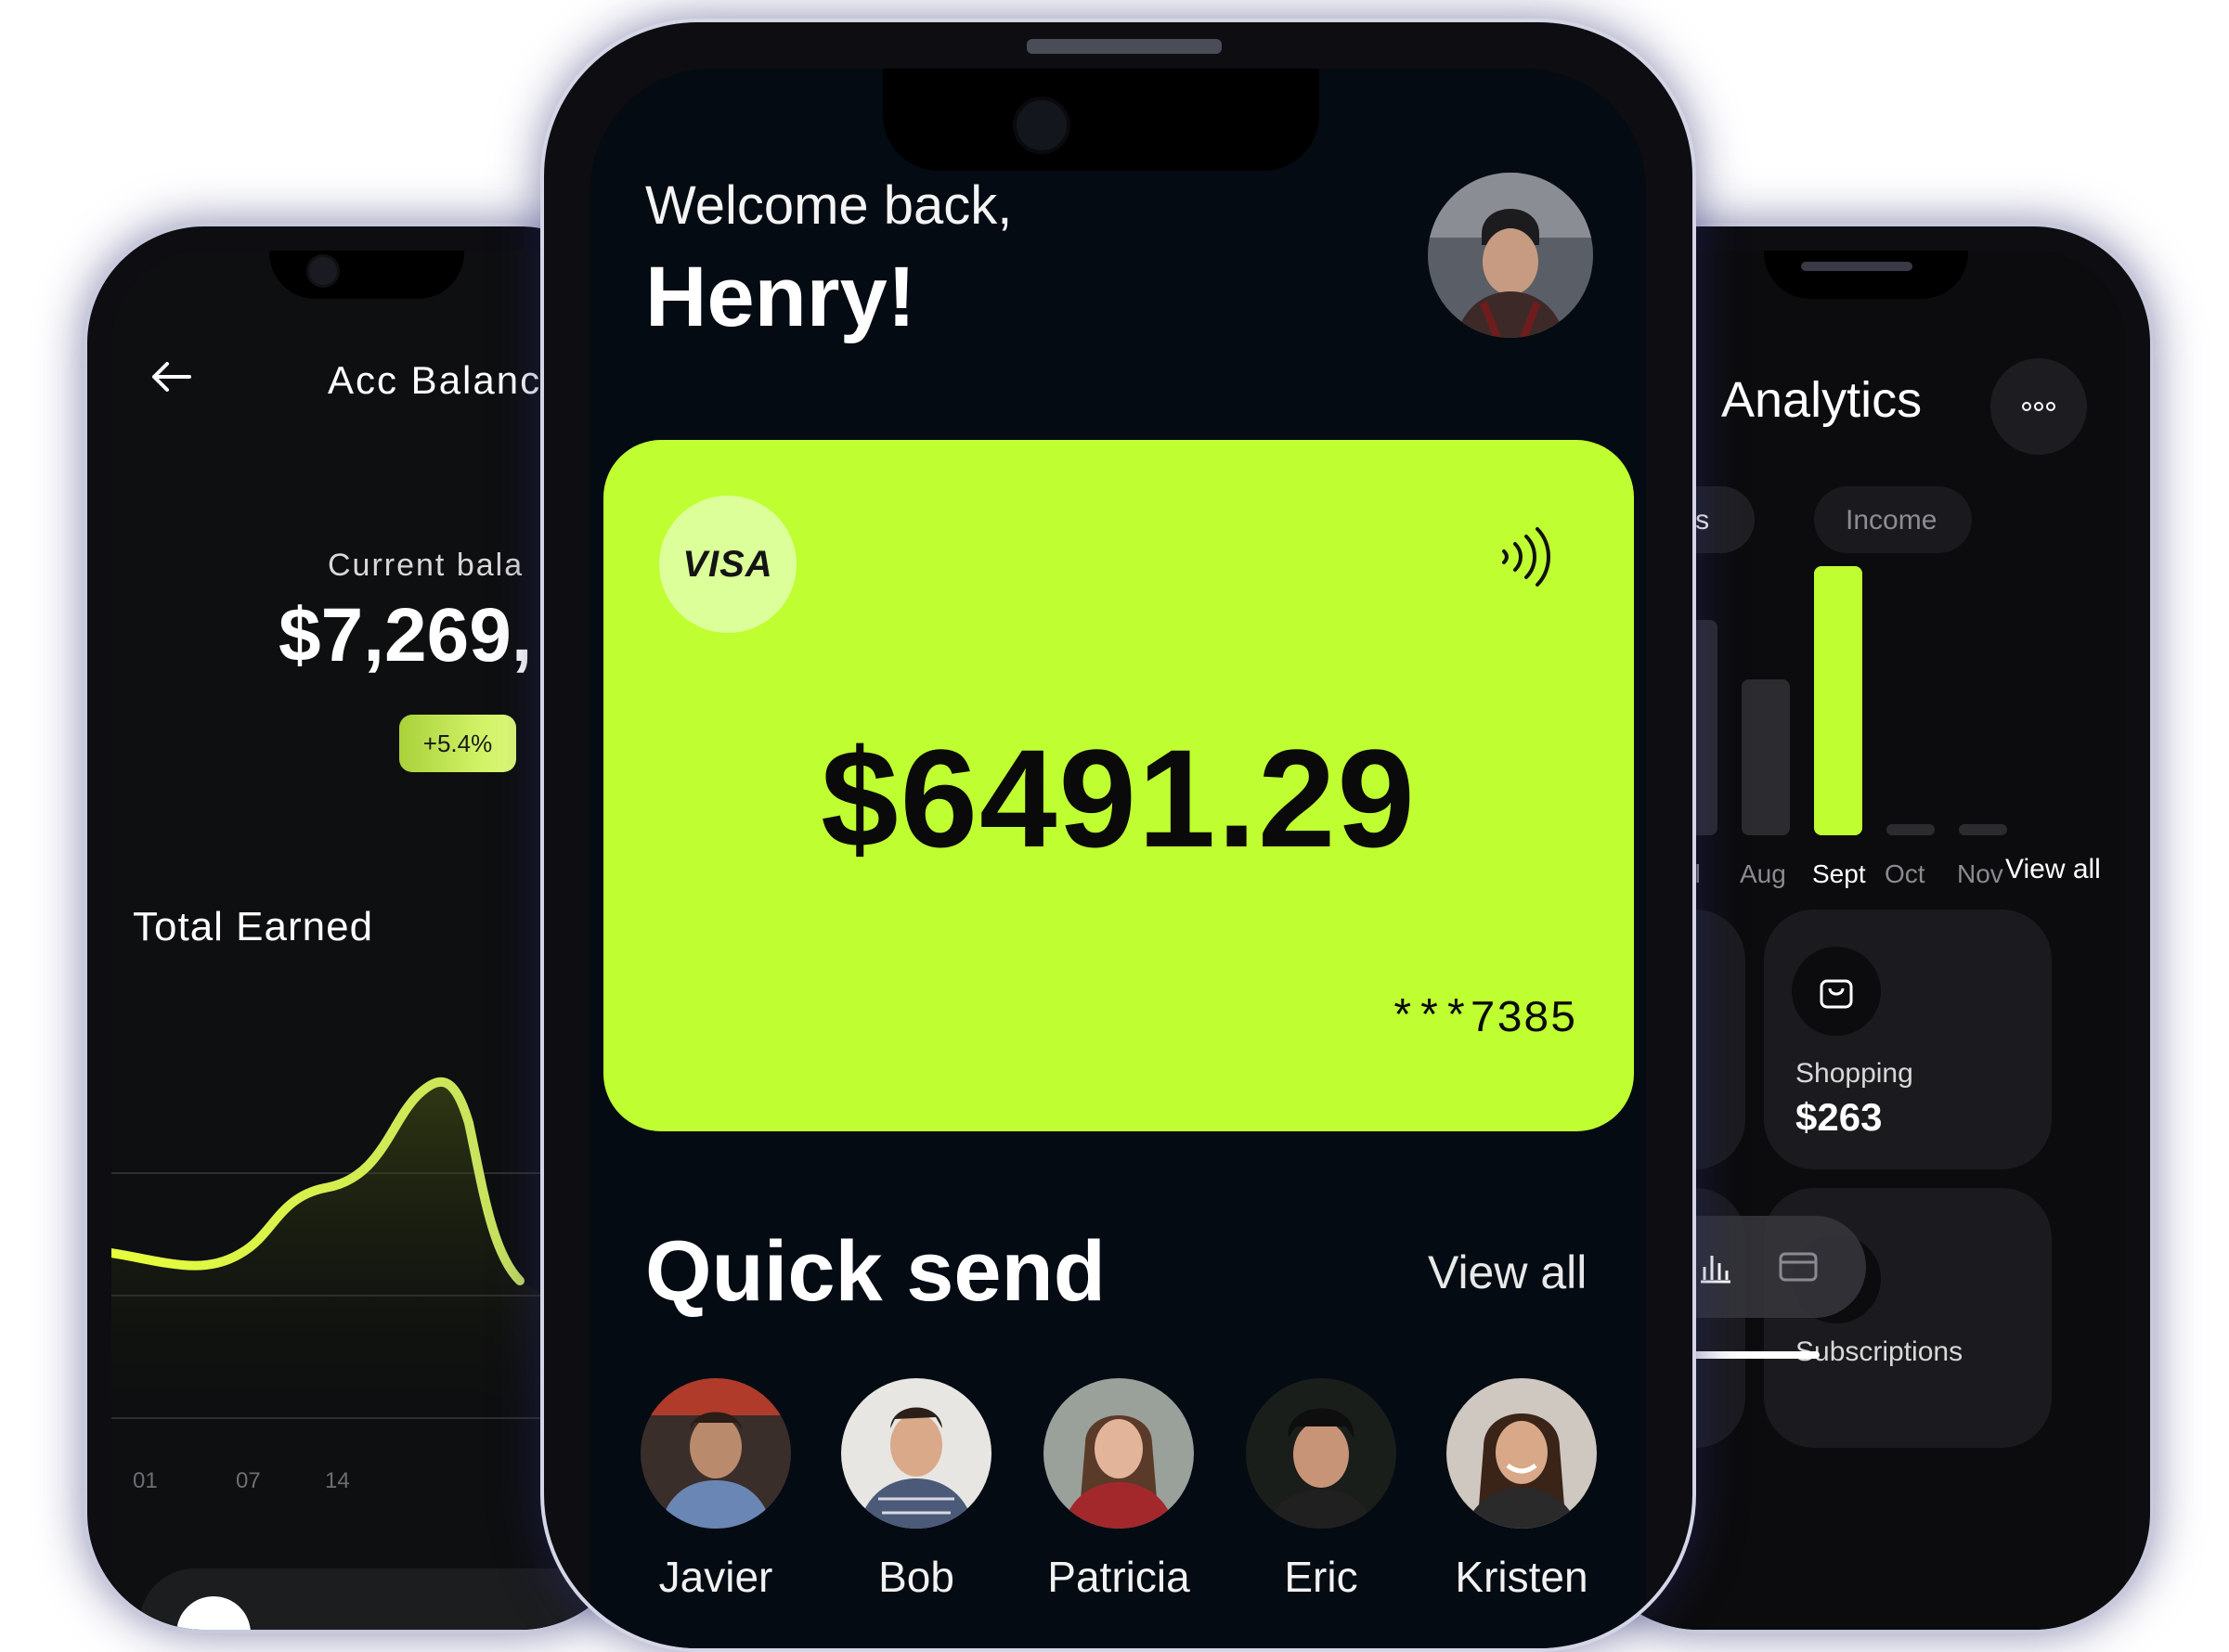 The height and width of the screenshot is (1652, 2229). I want to click on contact-avatar-bob, so click(916, 1453).